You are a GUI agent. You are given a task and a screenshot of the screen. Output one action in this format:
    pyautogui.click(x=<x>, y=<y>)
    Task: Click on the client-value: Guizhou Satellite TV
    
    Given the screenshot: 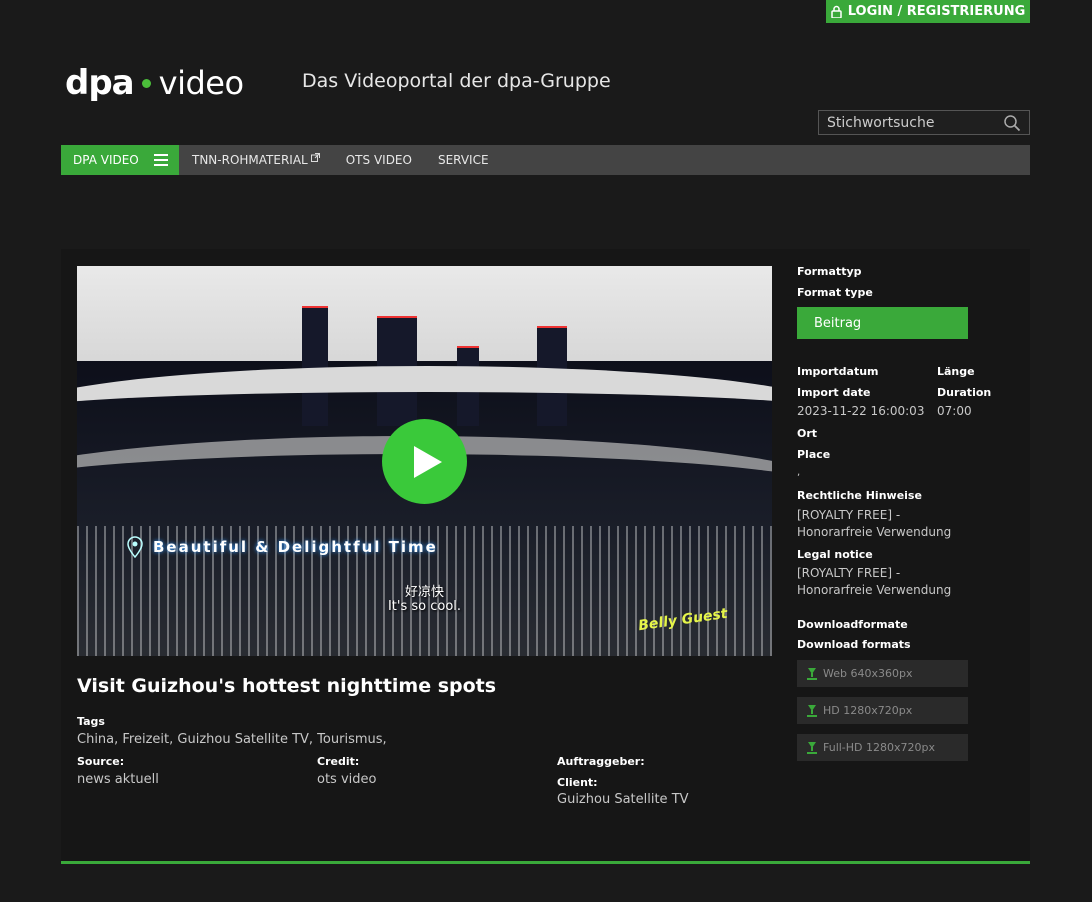 What is the action you would take?
    pyautogui.click(x=623, y=799)
    